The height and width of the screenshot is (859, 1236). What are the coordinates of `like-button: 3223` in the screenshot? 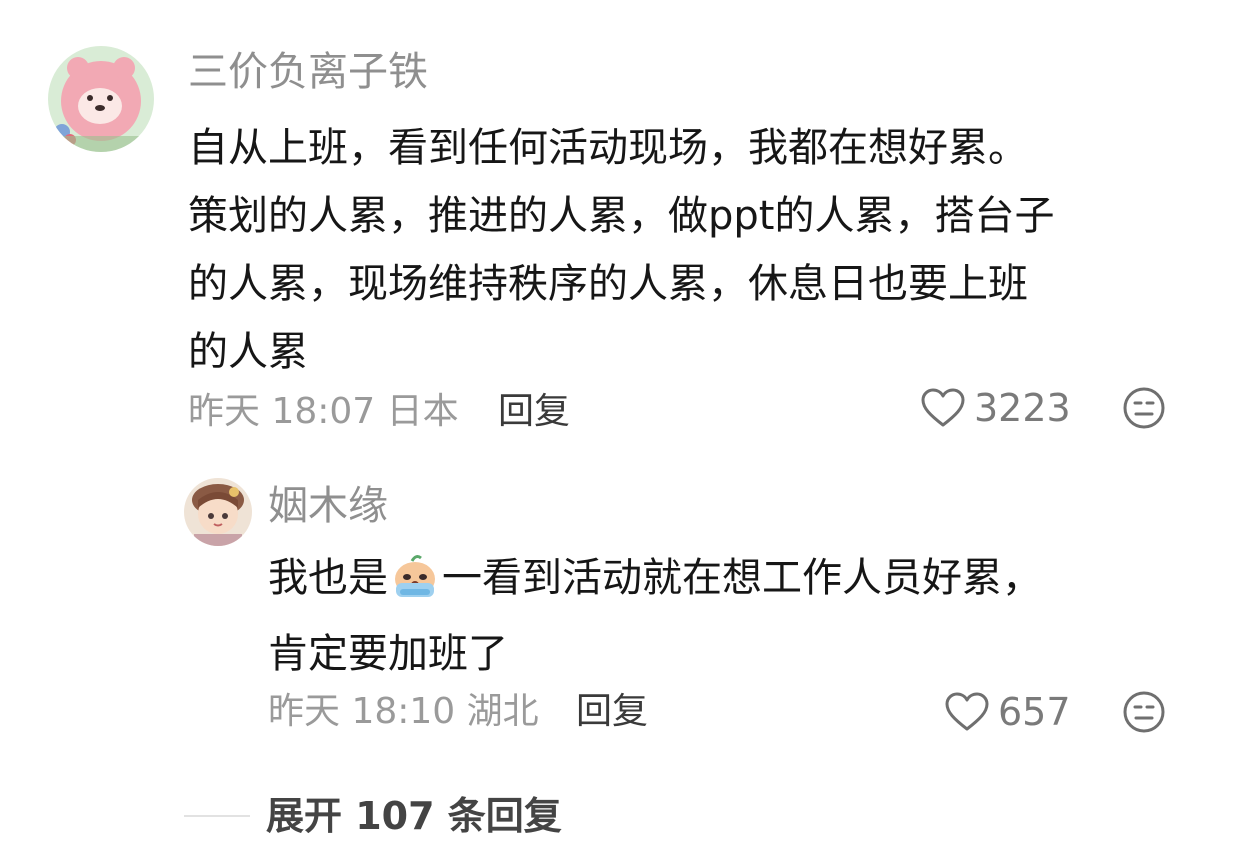 It's located at (995, 408).